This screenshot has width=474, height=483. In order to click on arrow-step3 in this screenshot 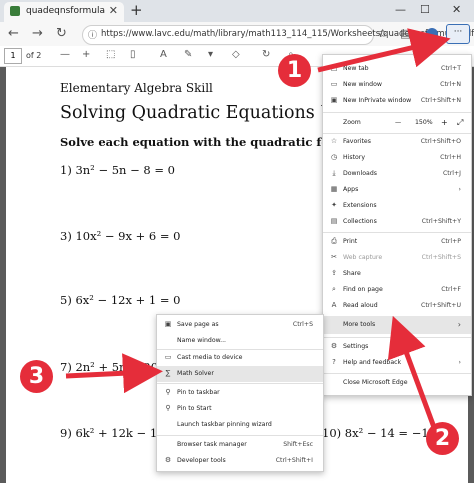, I will do `click(114, 373)`.